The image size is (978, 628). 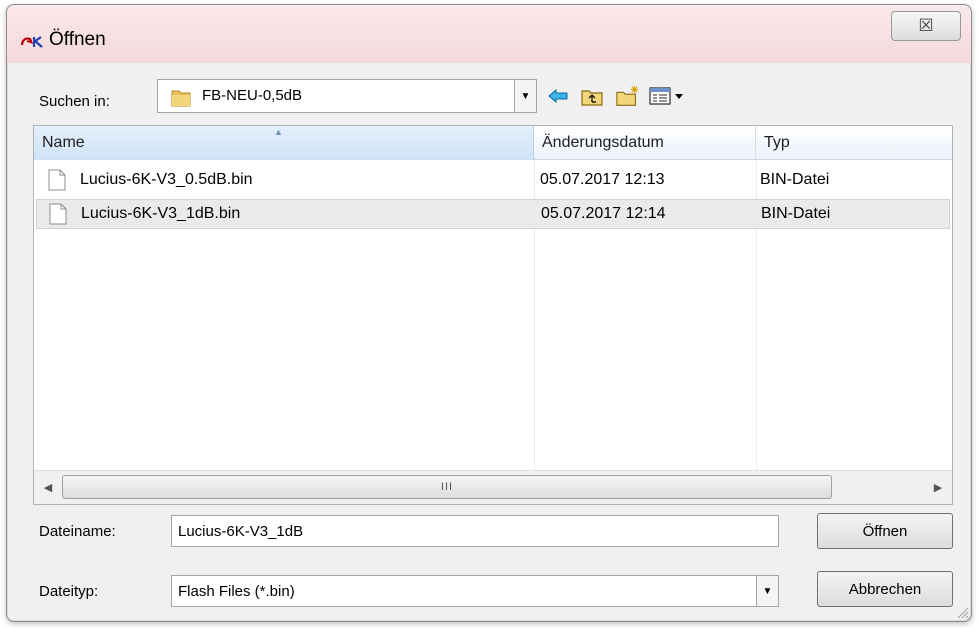 I want to click on app-icon, so click(x=31, y=42).